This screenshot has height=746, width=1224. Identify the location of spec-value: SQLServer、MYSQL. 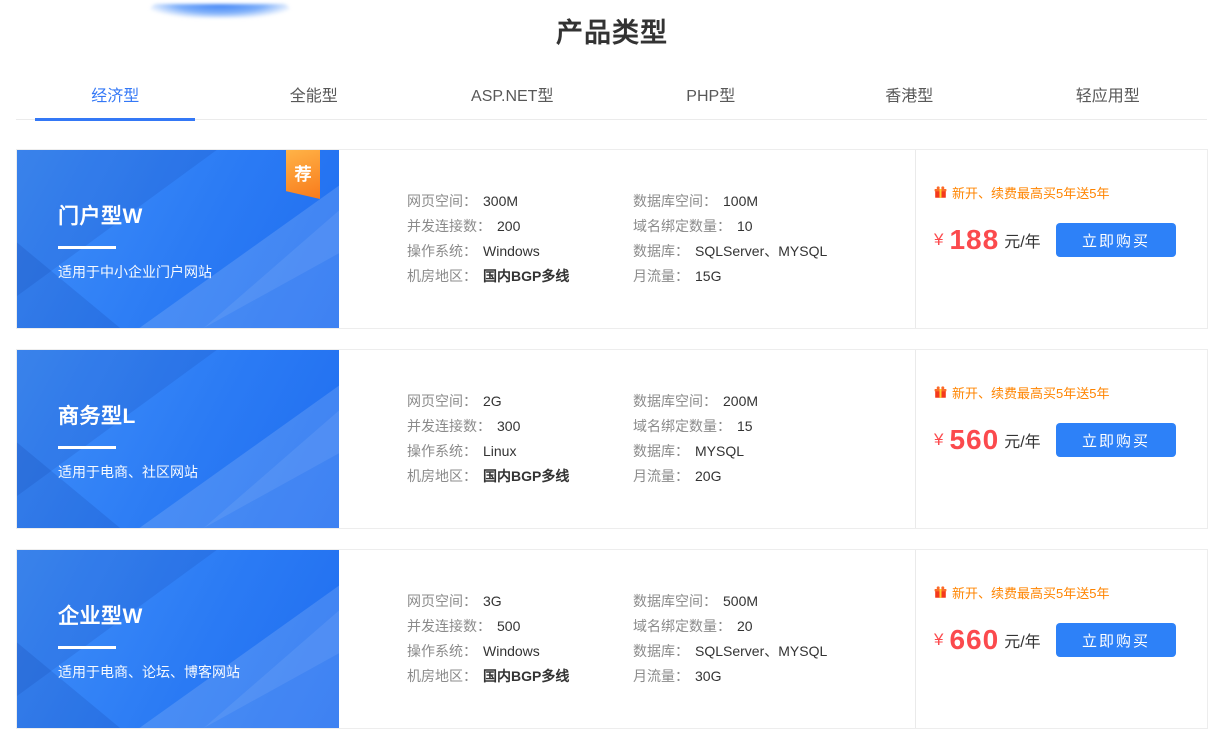
(761, 251).